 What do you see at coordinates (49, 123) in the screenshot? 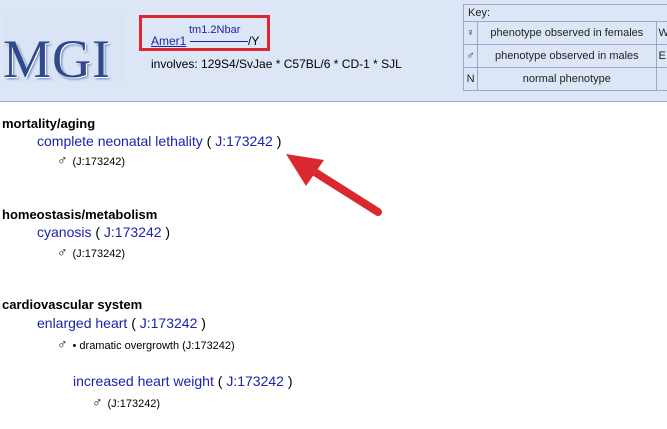
I see `section-heading-mortality: mortality/aging` at bounding box center [49, 123].